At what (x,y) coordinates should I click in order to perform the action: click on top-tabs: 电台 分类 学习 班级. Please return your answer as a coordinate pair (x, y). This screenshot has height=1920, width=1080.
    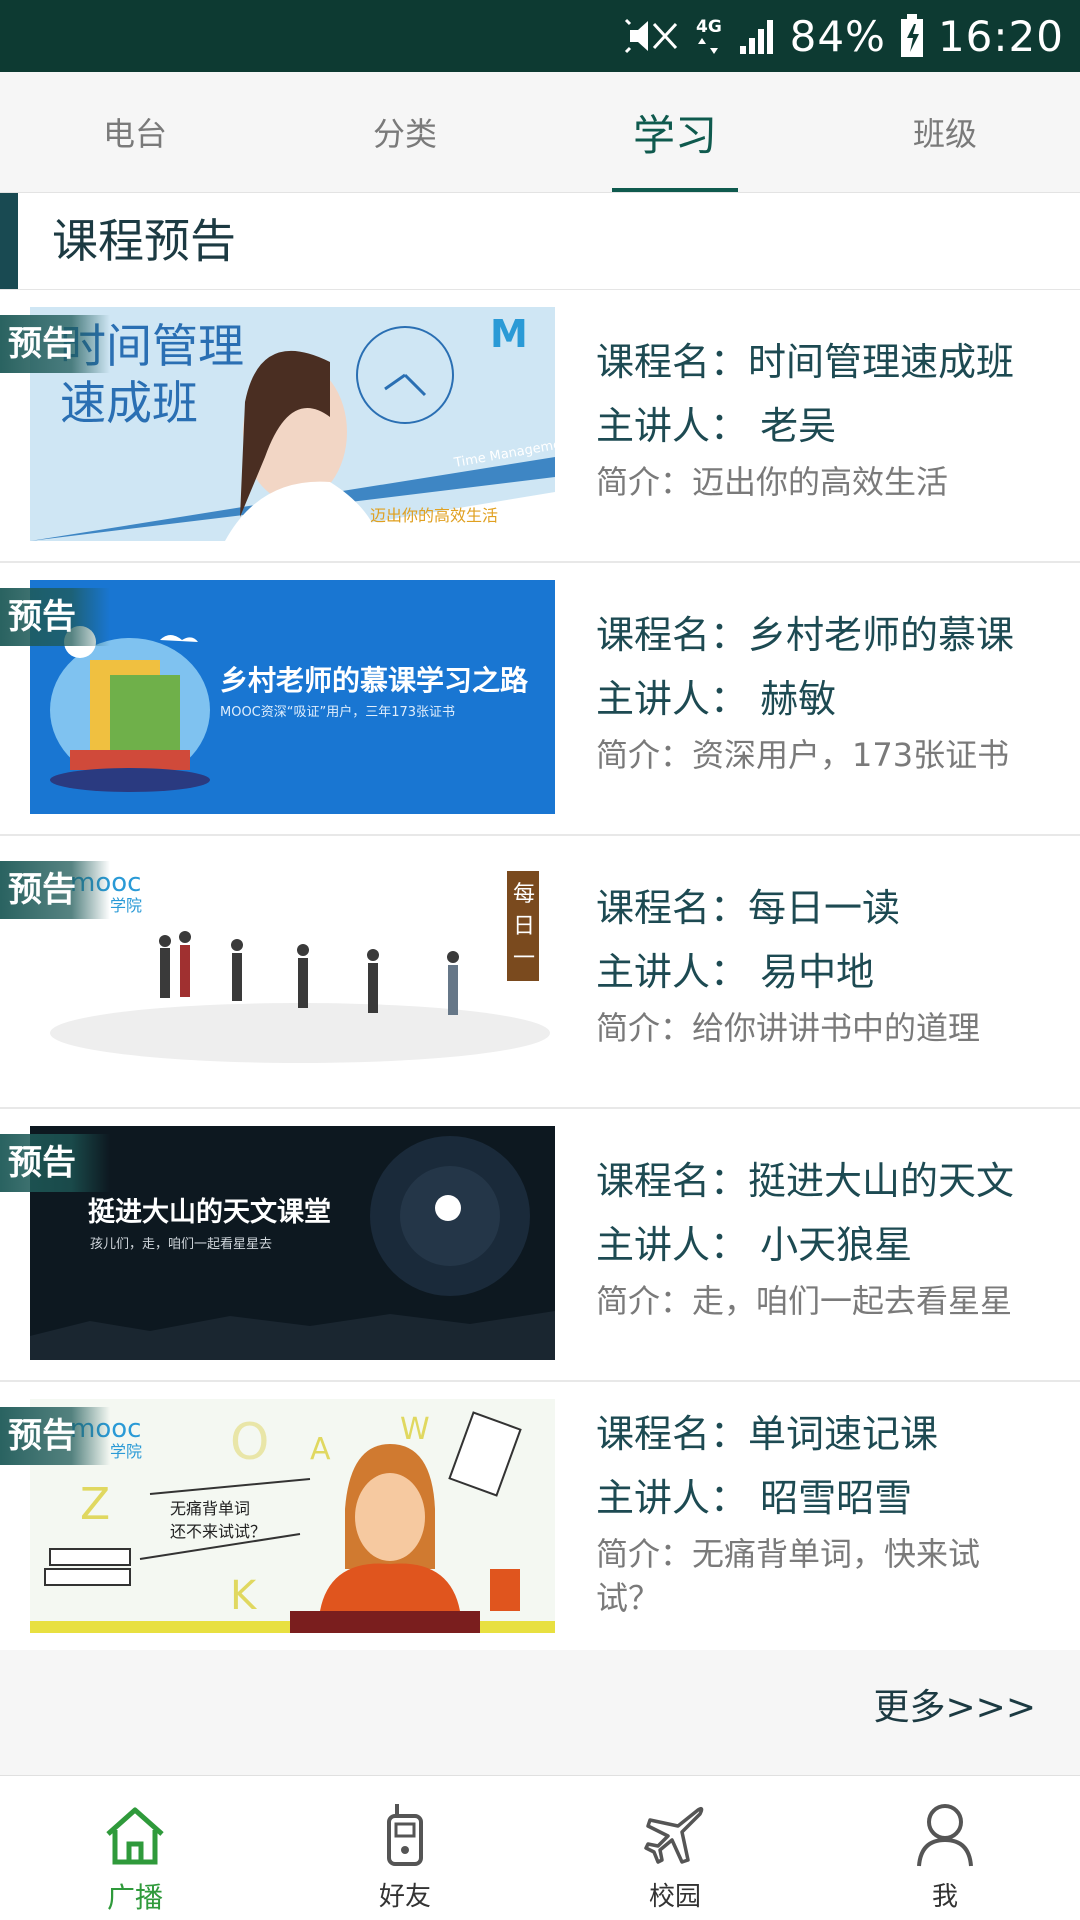
    Looking at the image, I should click on (540, 132).